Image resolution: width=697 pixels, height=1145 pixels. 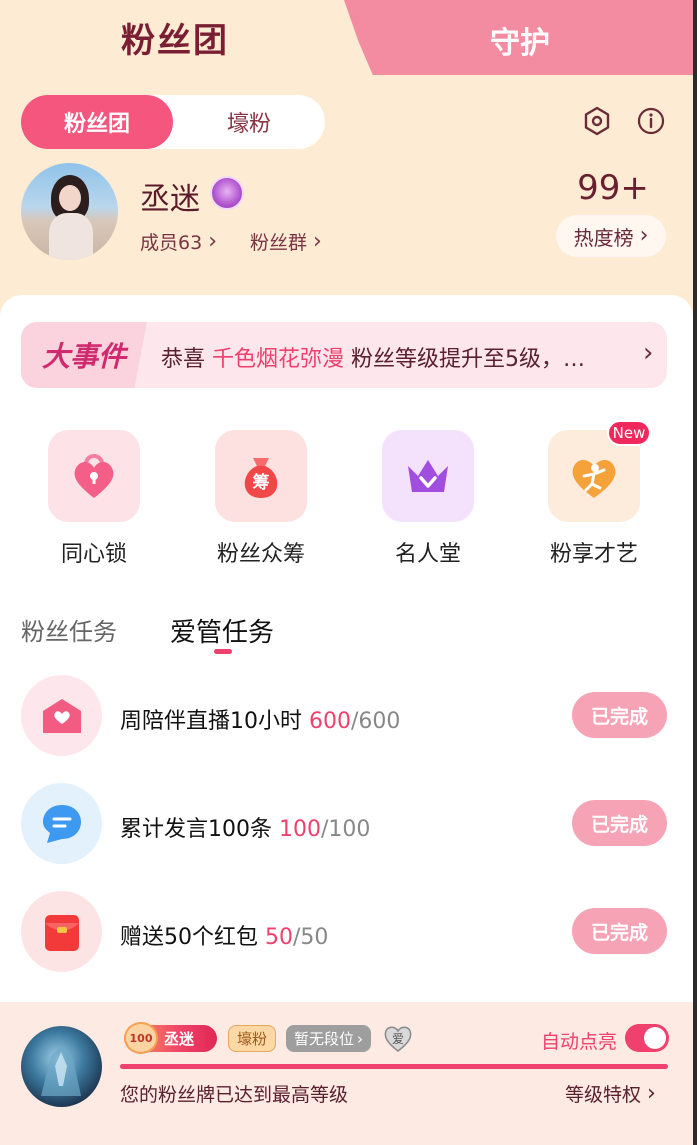 I want to click on members-label: 成员63, so click(x=171, y=243).